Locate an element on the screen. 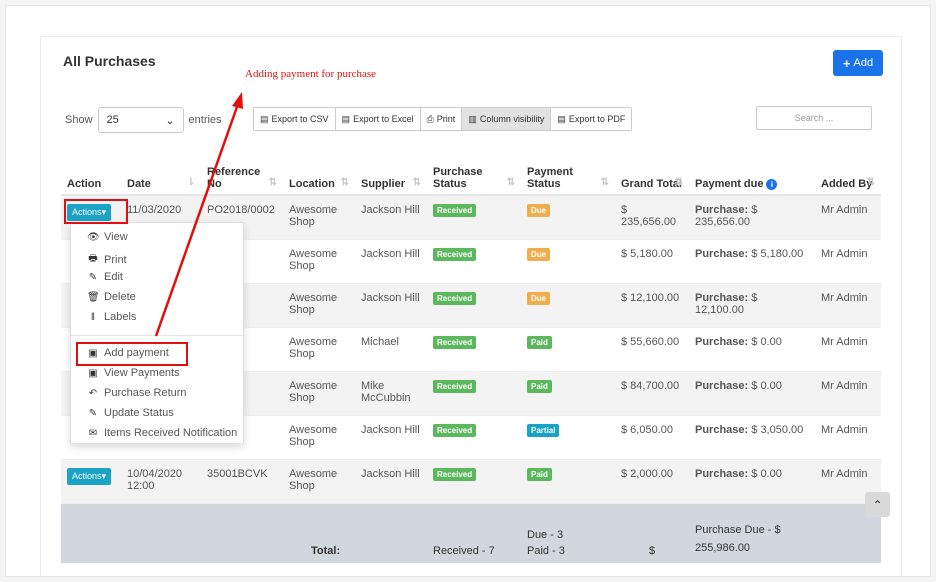 This screenshot has height=582, width=936. entries-select: 25 ⌄ is located at coordinates (140, 120).